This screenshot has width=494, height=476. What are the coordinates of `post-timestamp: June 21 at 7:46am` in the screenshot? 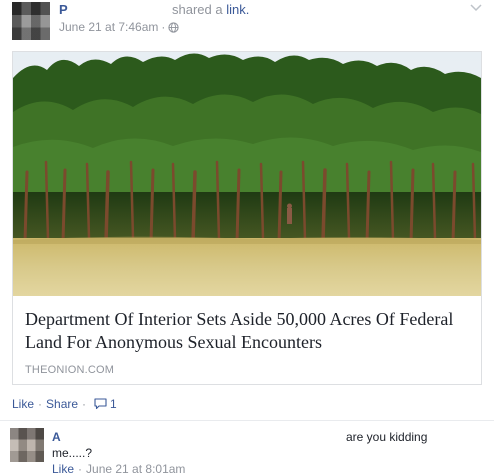 It's located at (108, 27).